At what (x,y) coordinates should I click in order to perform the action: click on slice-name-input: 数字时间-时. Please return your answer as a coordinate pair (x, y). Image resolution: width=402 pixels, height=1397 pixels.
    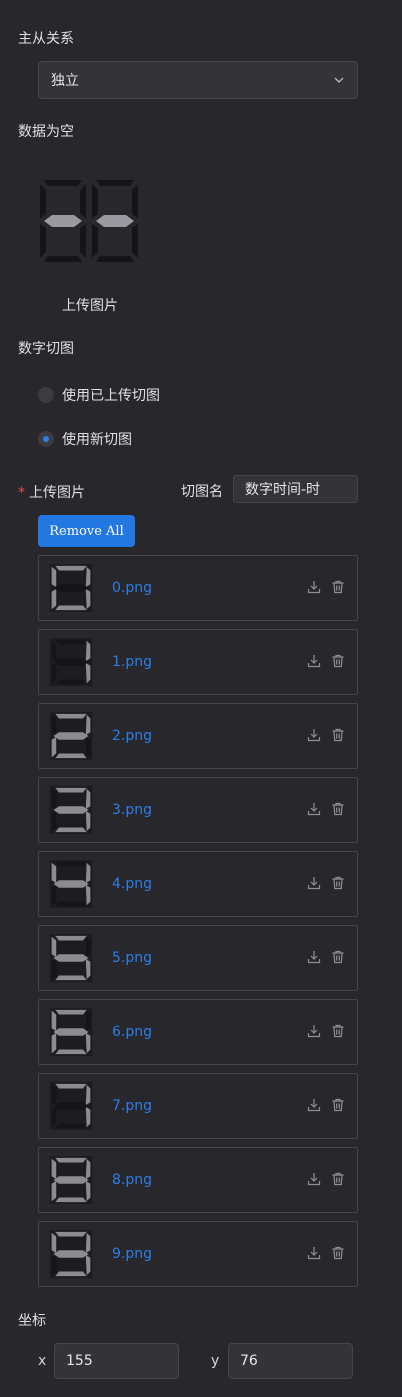
    Looking at the image, I should click on (295, 489).